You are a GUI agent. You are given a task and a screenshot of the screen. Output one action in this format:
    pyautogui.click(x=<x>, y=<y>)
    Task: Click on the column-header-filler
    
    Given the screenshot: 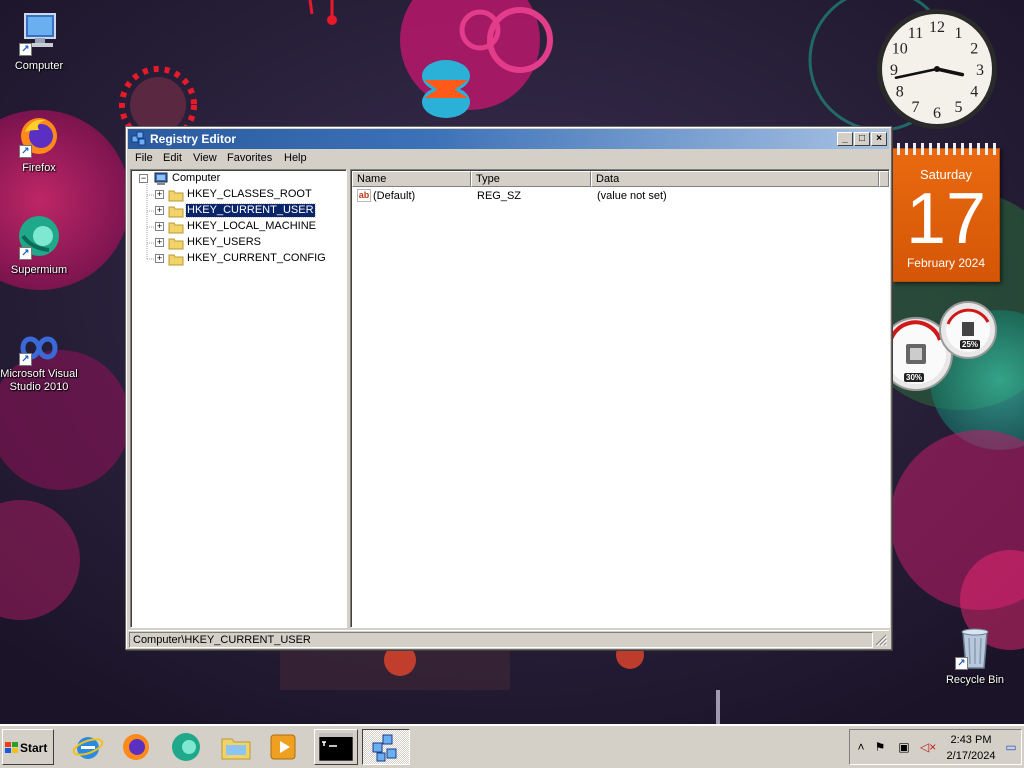 What is the action you would take?
    pyautogui.click(x=884, y=179)
    